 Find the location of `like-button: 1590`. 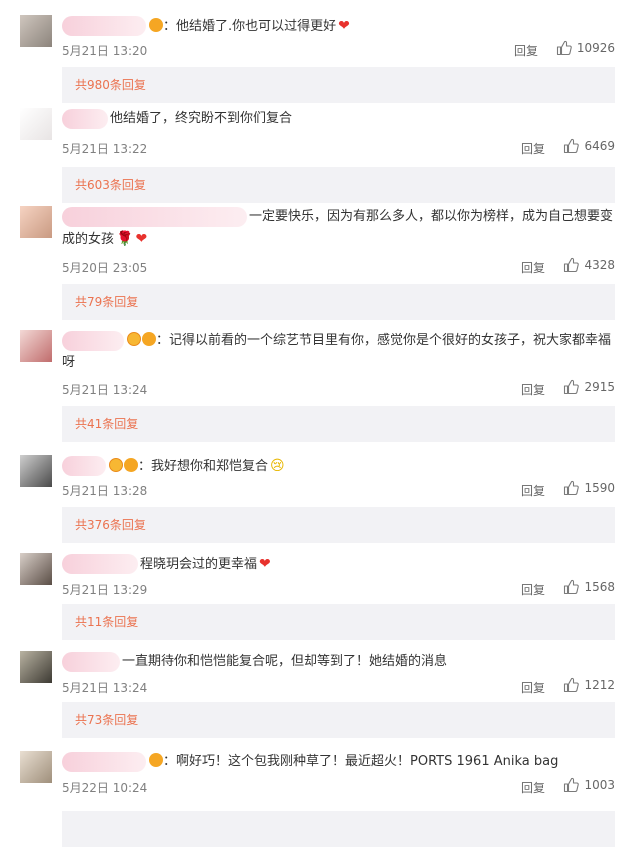

like-button: 1590 is located at coordinates (589, 488).